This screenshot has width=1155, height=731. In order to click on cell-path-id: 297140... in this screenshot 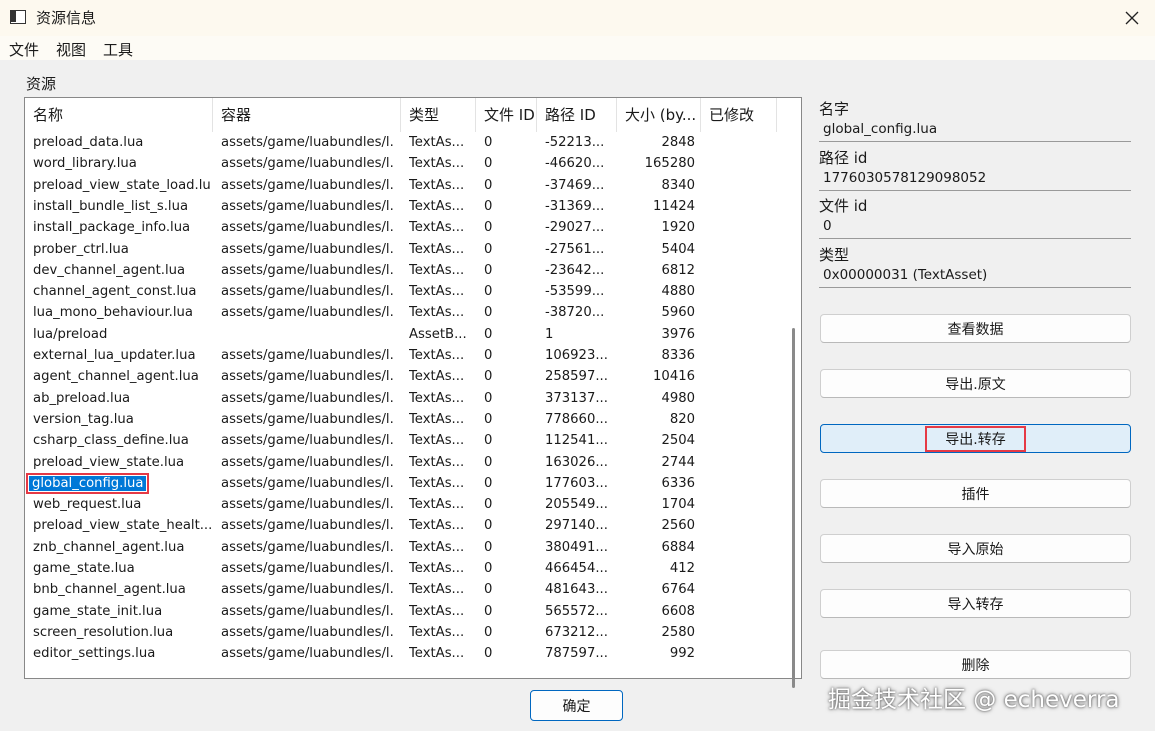, I will do `click(576, 526)`.